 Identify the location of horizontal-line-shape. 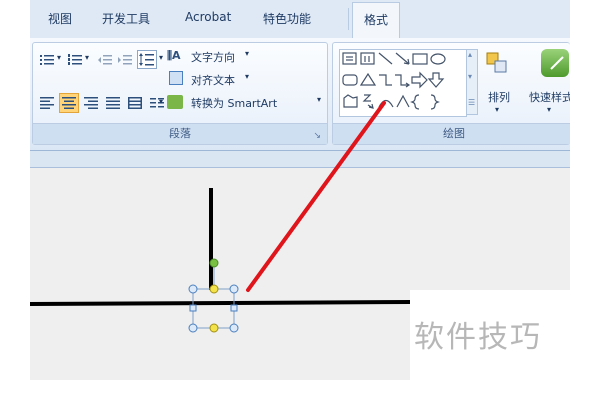
(220, 303).